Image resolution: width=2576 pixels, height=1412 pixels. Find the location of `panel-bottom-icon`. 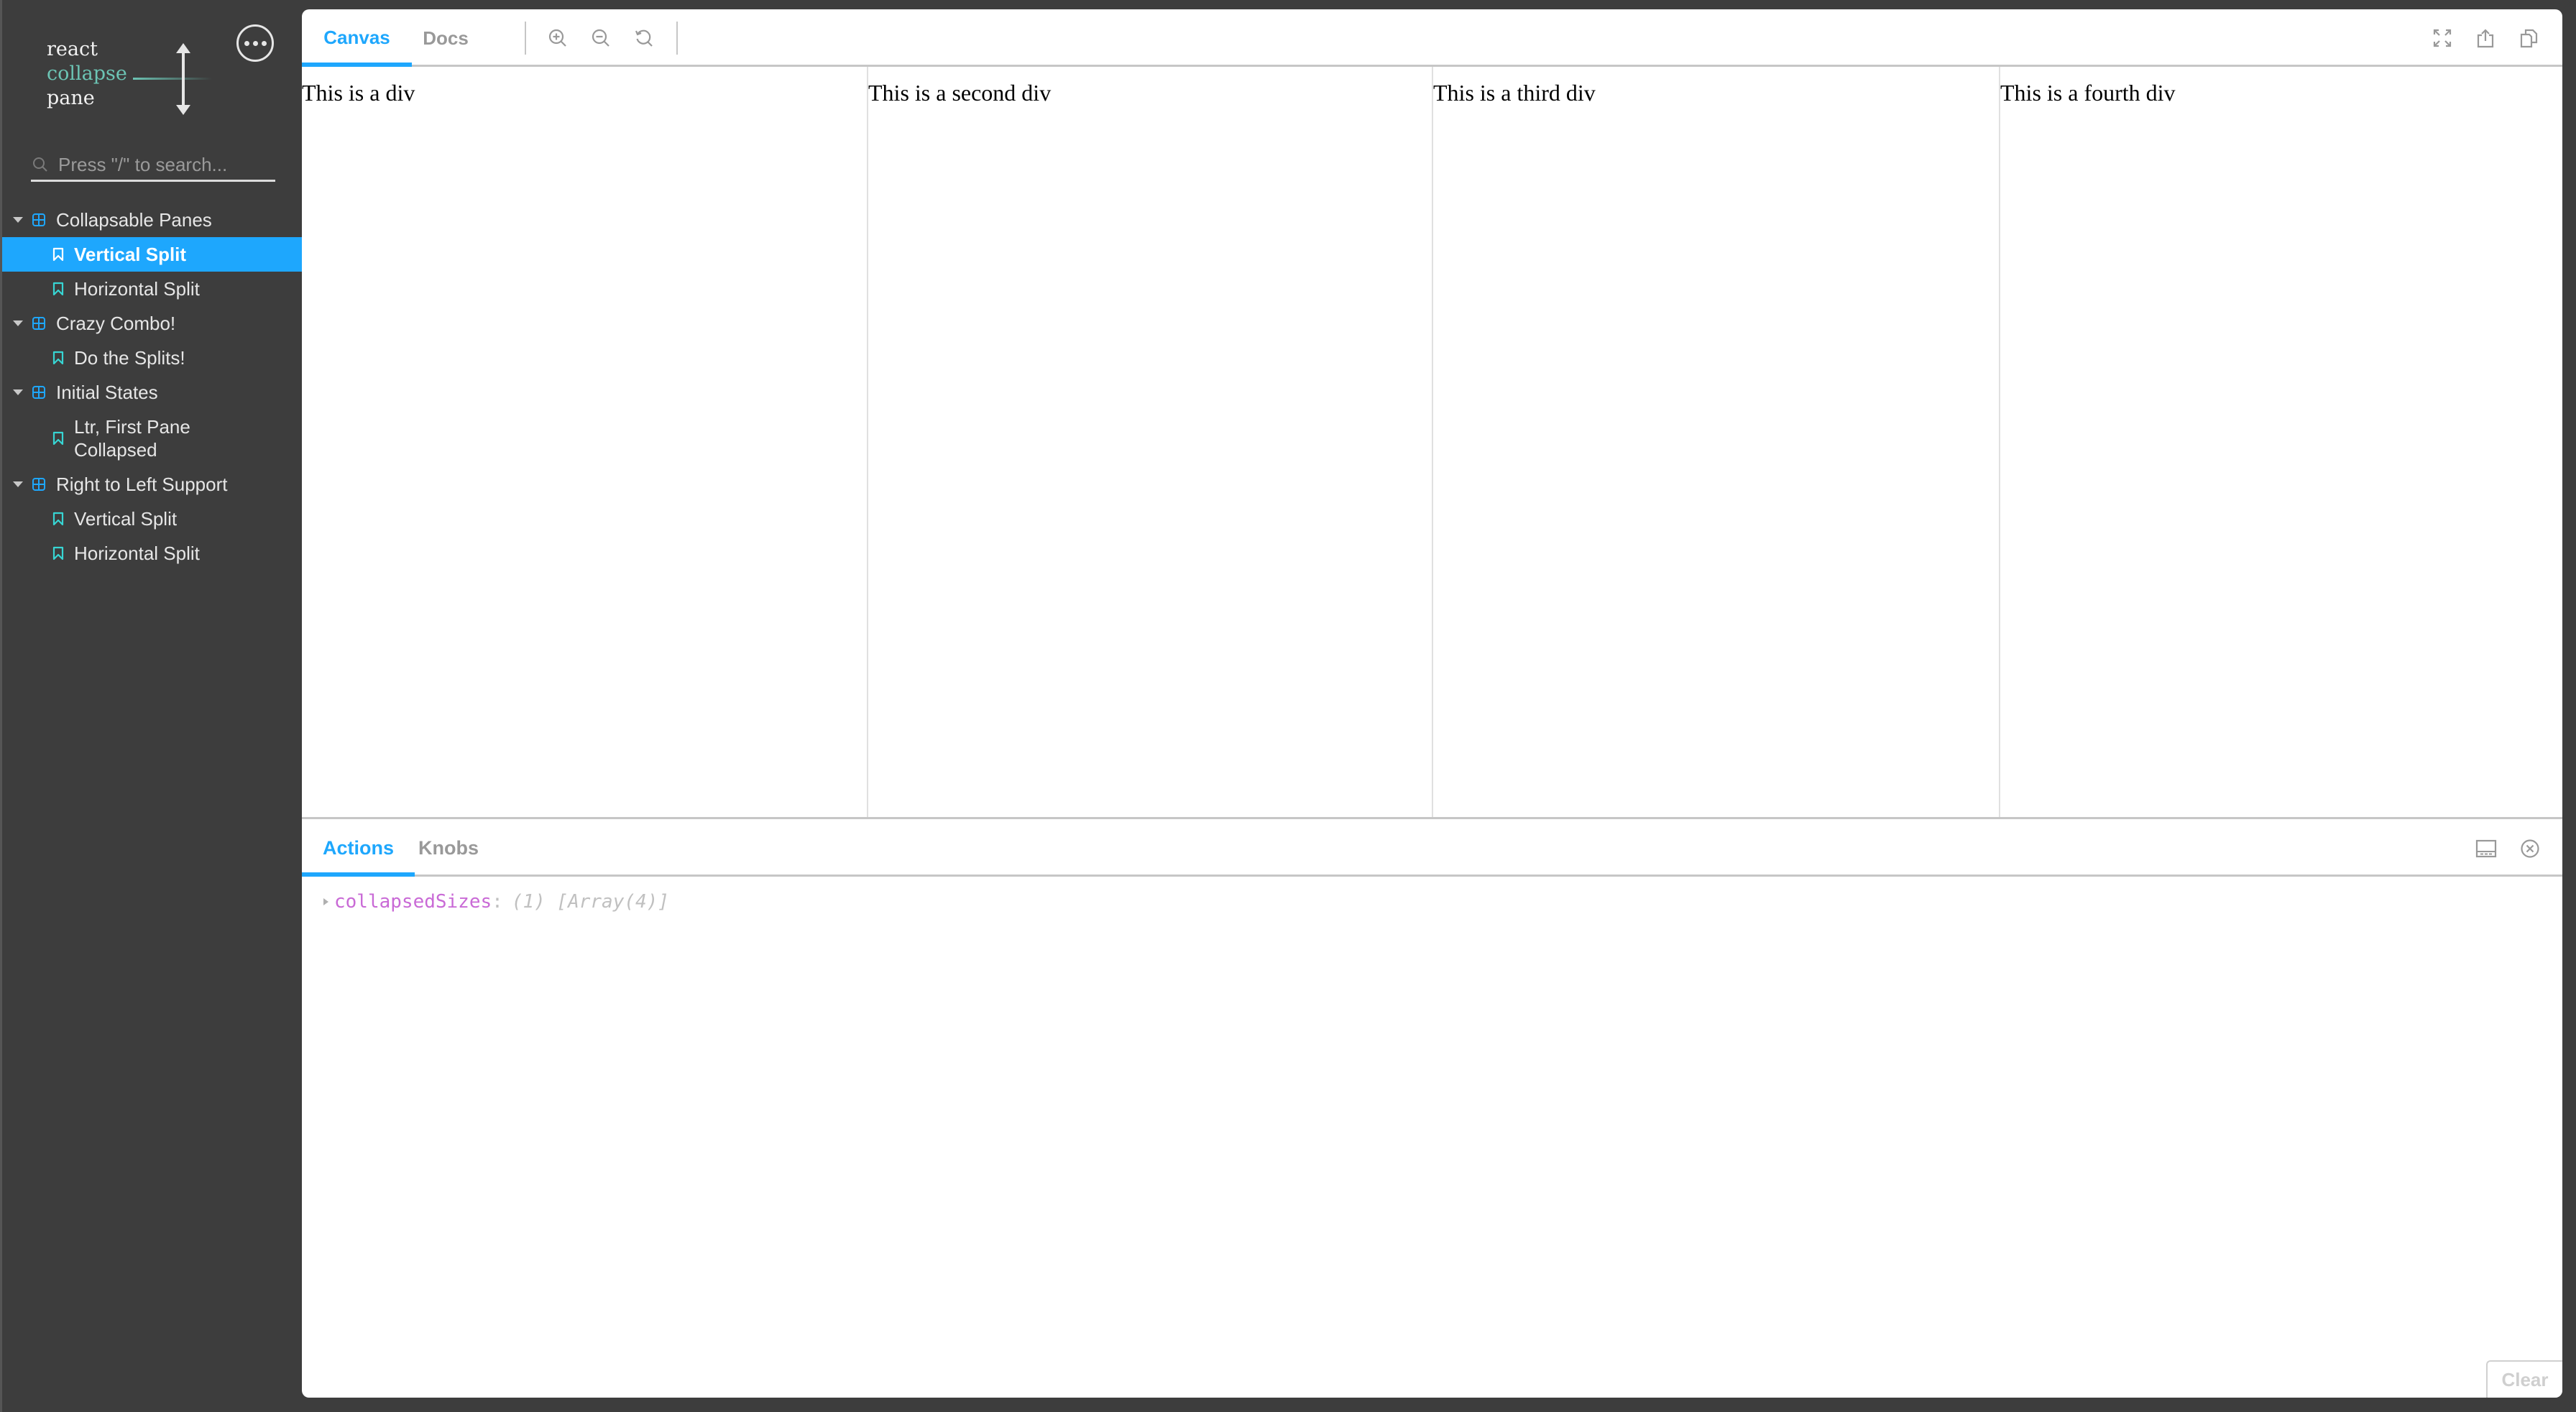

panel-bottom-icon is located at coordinates (2486, 848).